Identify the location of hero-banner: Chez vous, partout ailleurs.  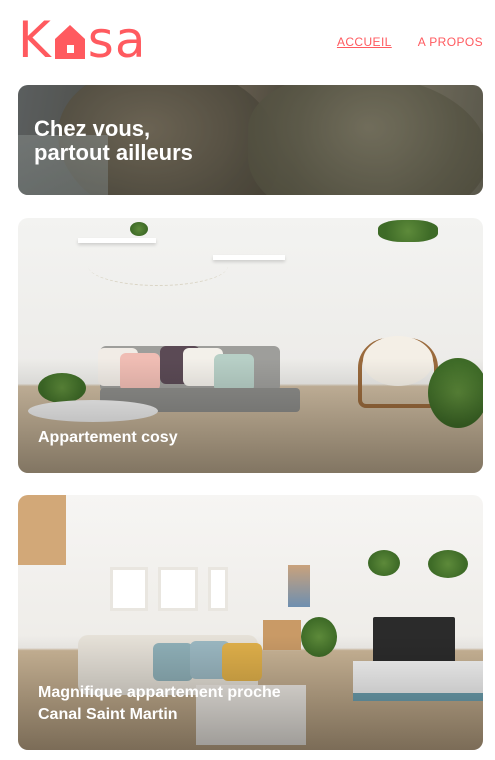
(250, 140).